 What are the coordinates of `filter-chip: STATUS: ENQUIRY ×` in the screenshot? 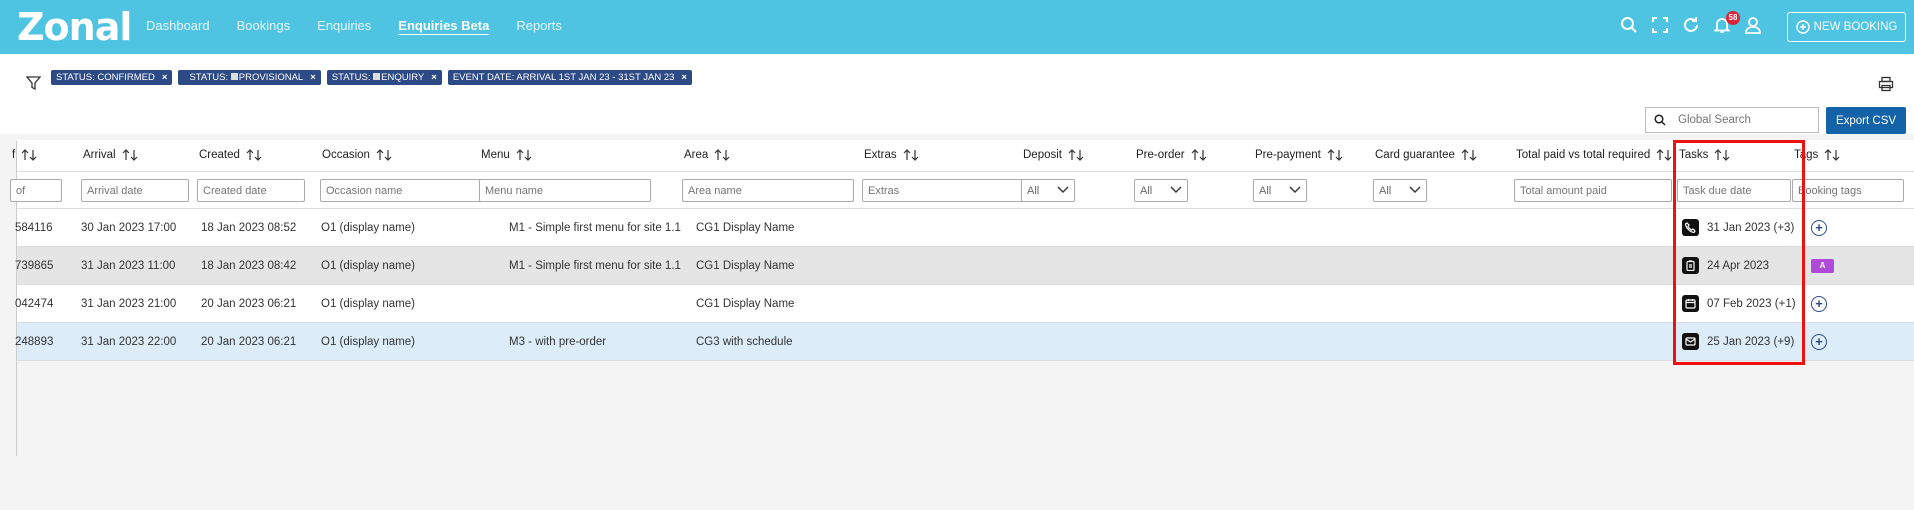 It's located at (384, 77).